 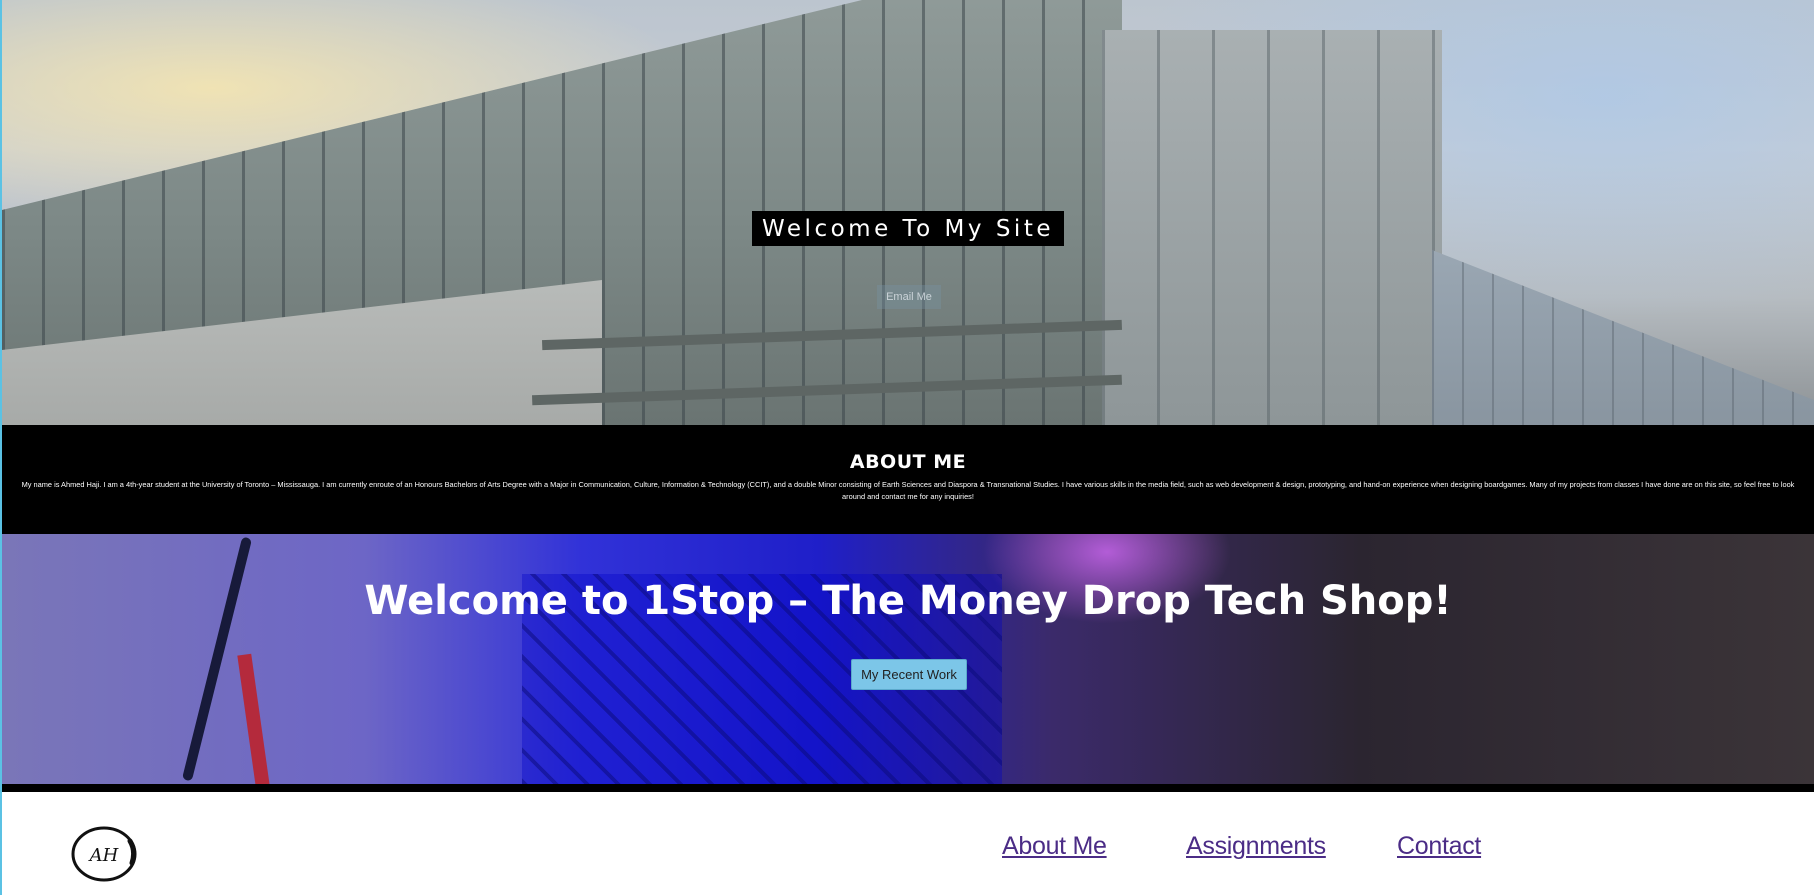 I want to click on logo-text: AH, so click(x=103, y=855).